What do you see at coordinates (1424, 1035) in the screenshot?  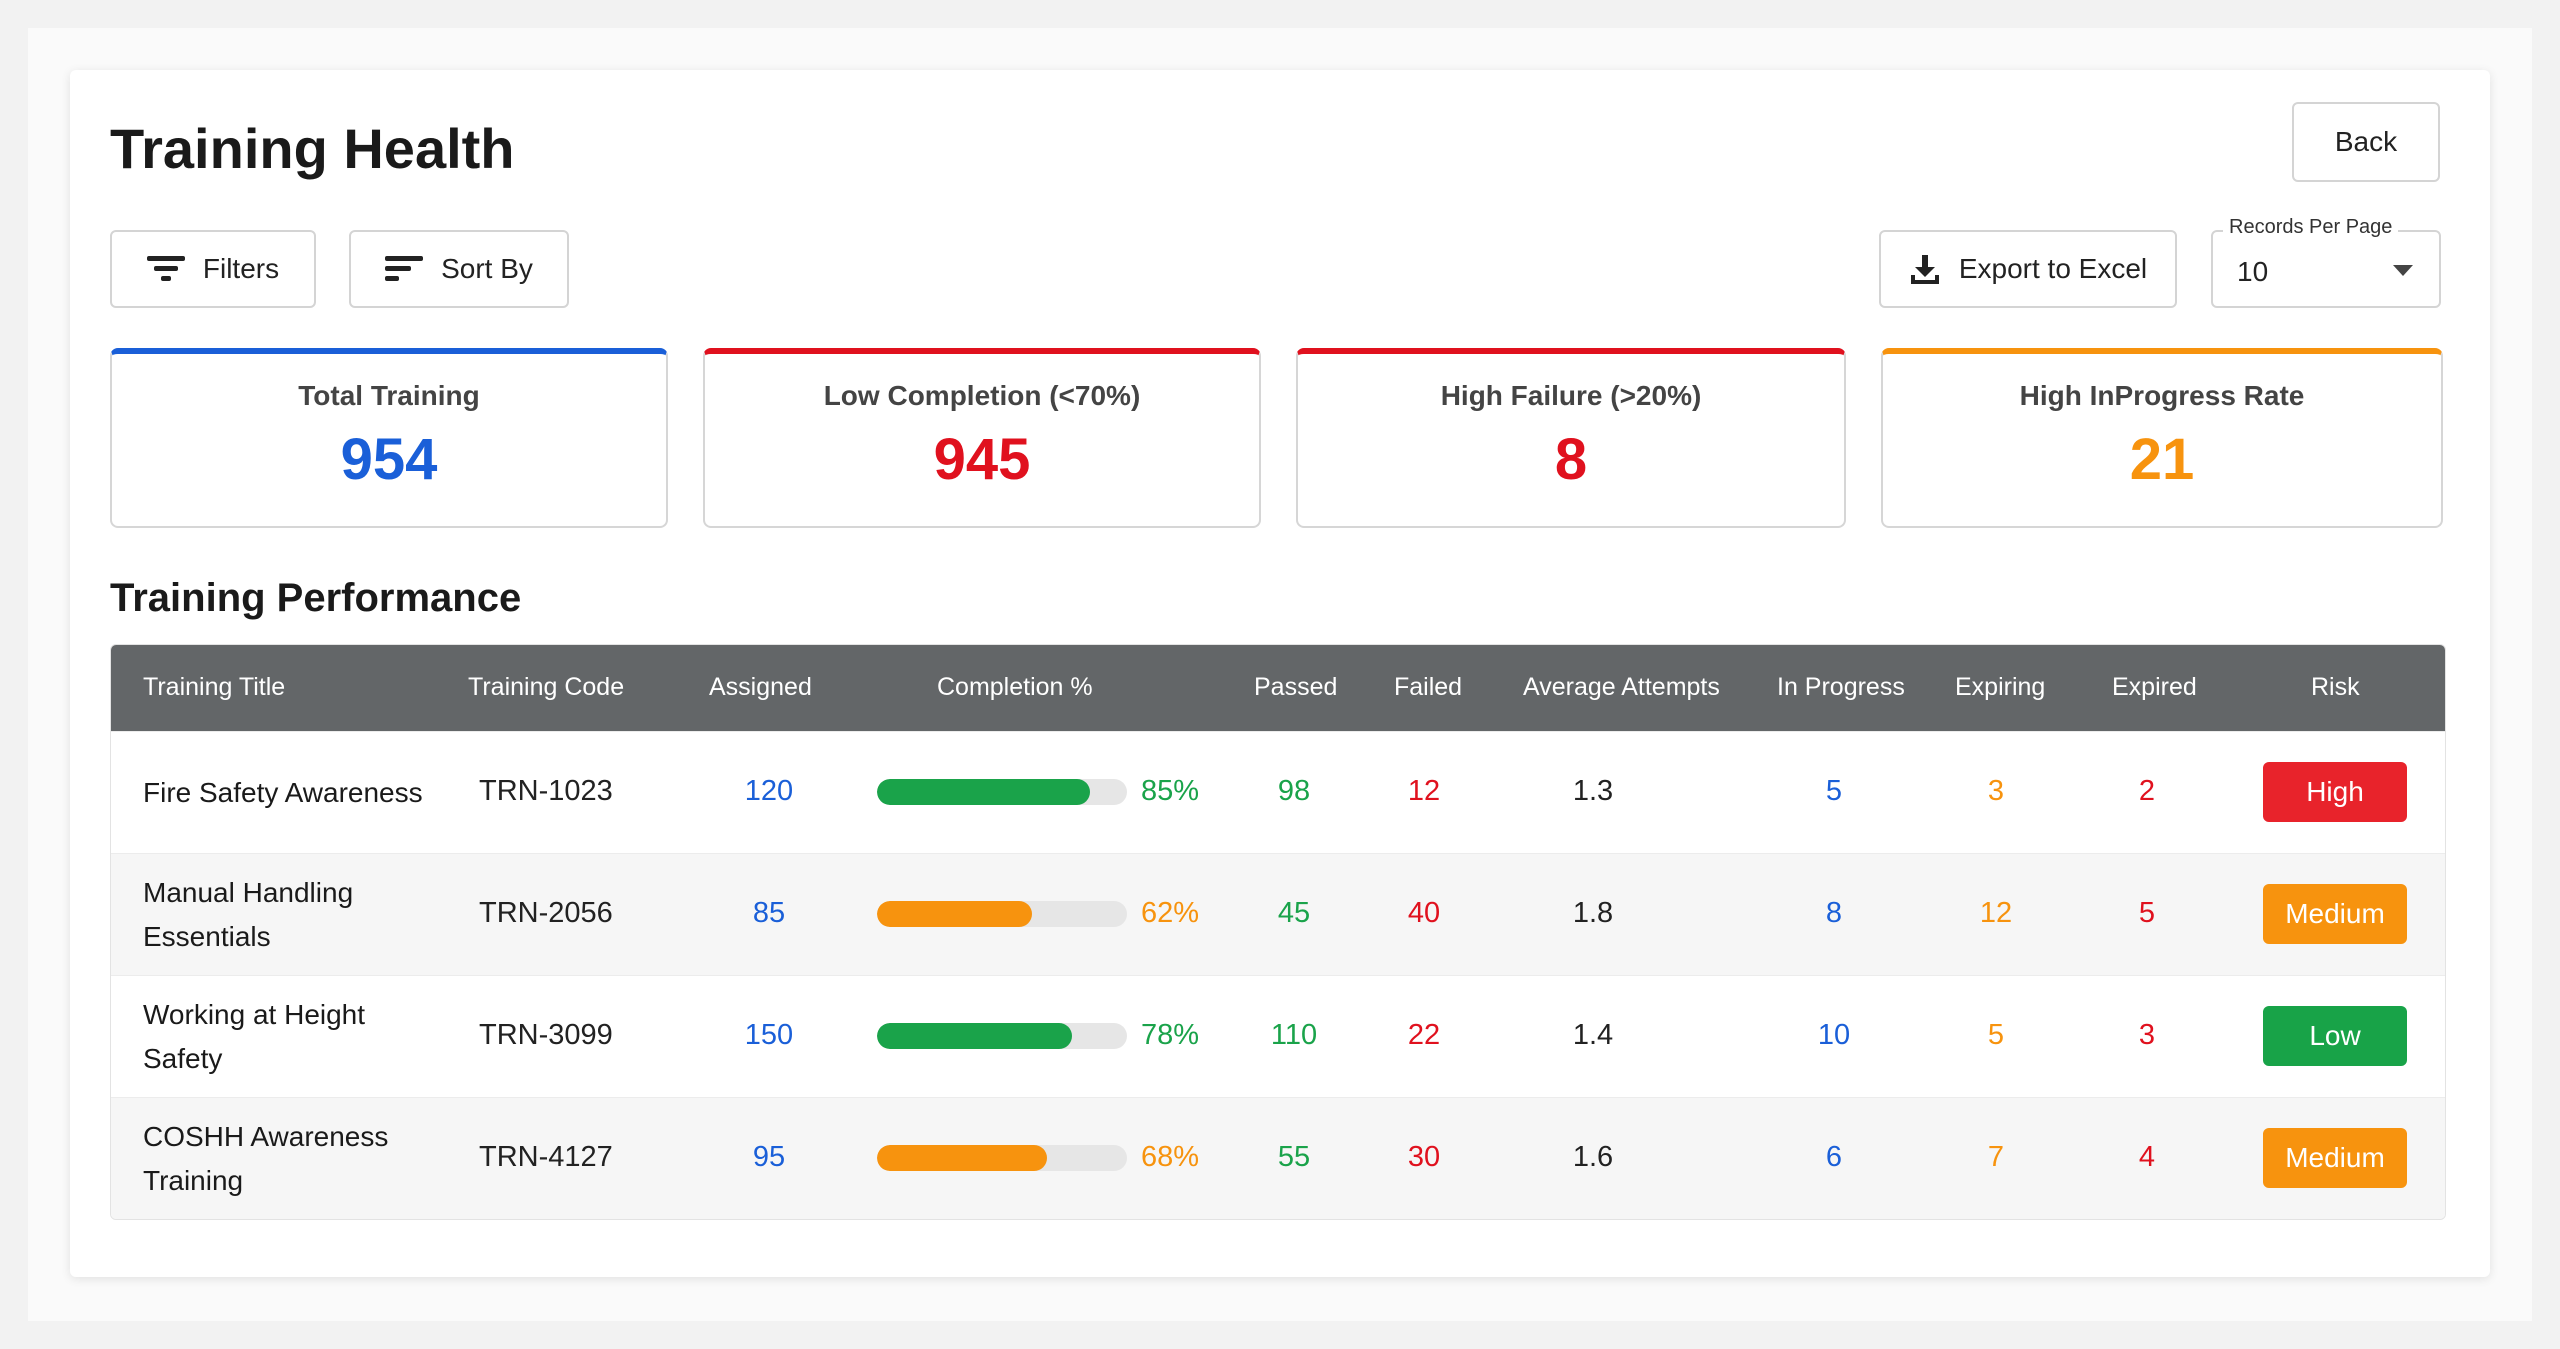 I see `failed-count: 22` at bounding box center [1424, 1035].